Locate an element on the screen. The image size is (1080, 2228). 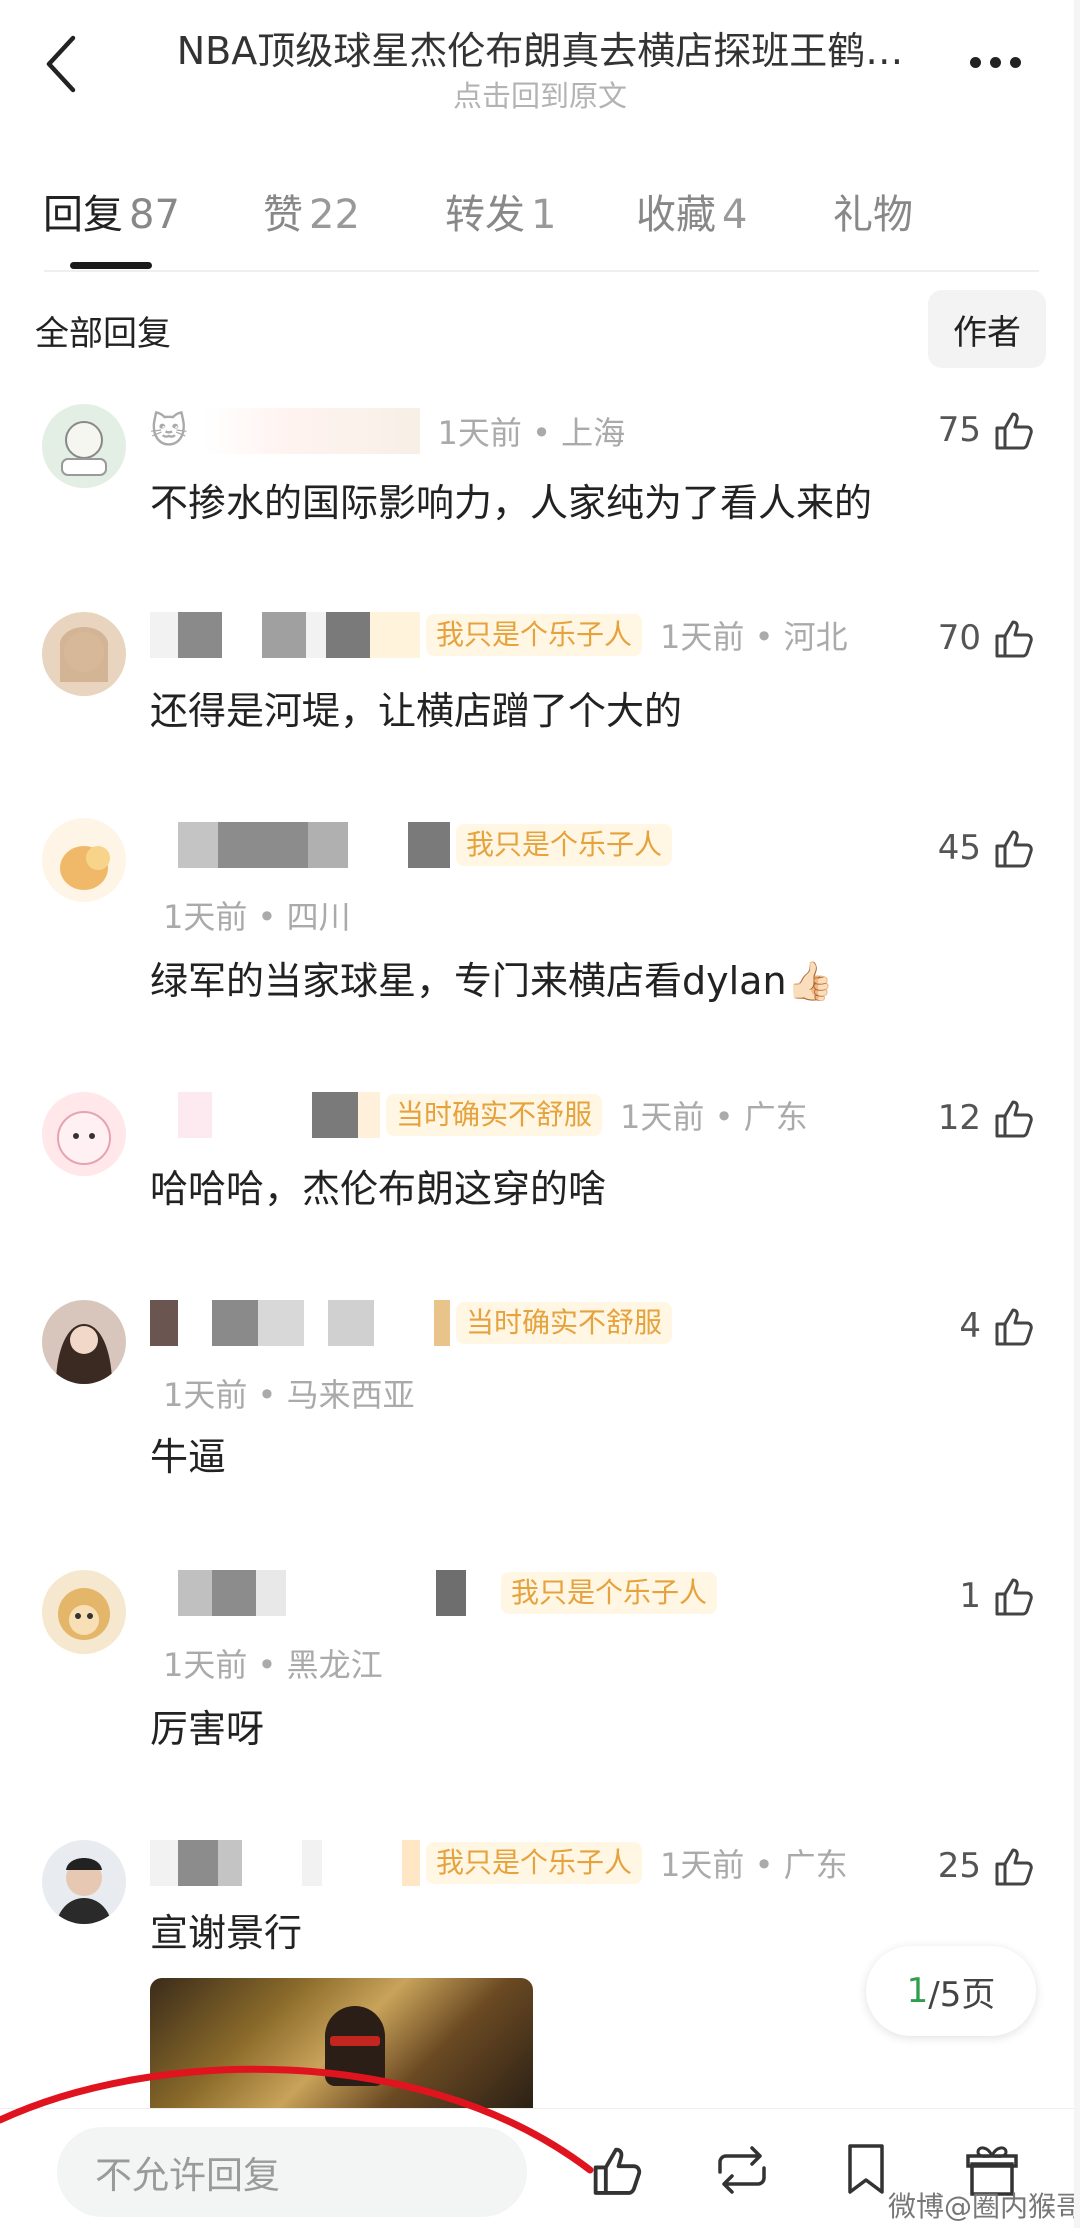
tab-favorites: 收藏 4 is located at coordinates (691, 211).